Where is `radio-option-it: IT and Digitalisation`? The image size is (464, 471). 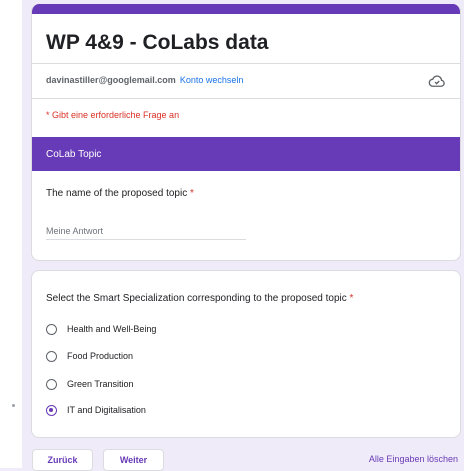
radio-option-it: IT and Digitalisation is located at coordinates (96, 410).